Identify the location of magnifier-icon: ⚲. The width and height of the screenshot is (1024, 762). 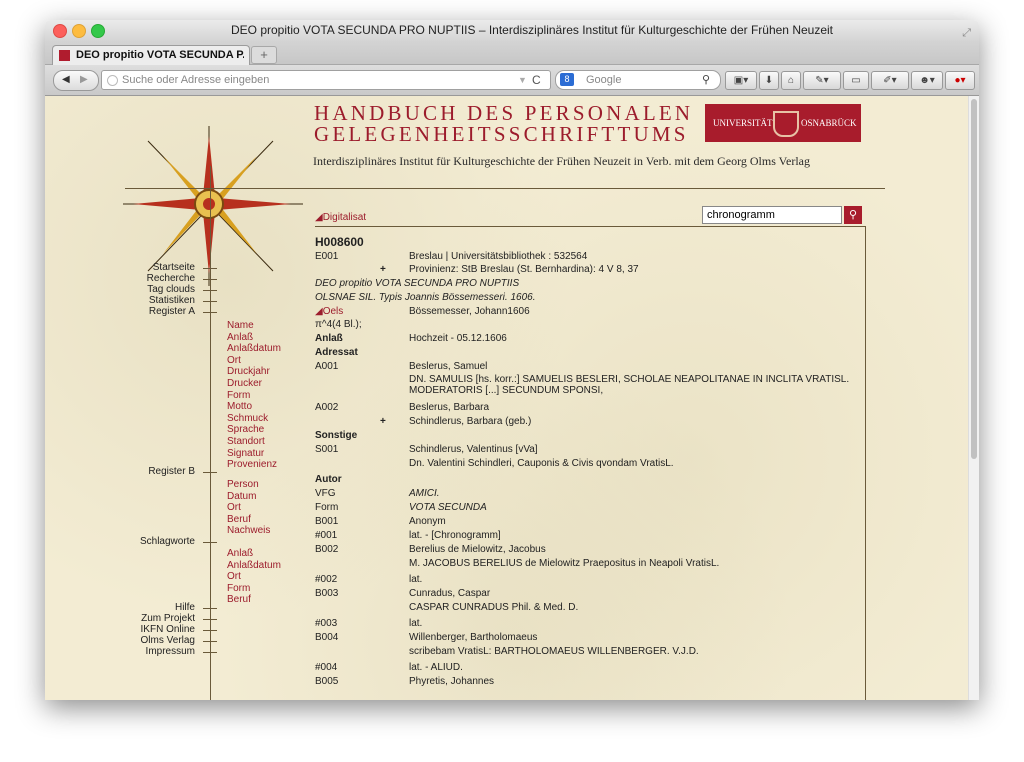
(853, 215).